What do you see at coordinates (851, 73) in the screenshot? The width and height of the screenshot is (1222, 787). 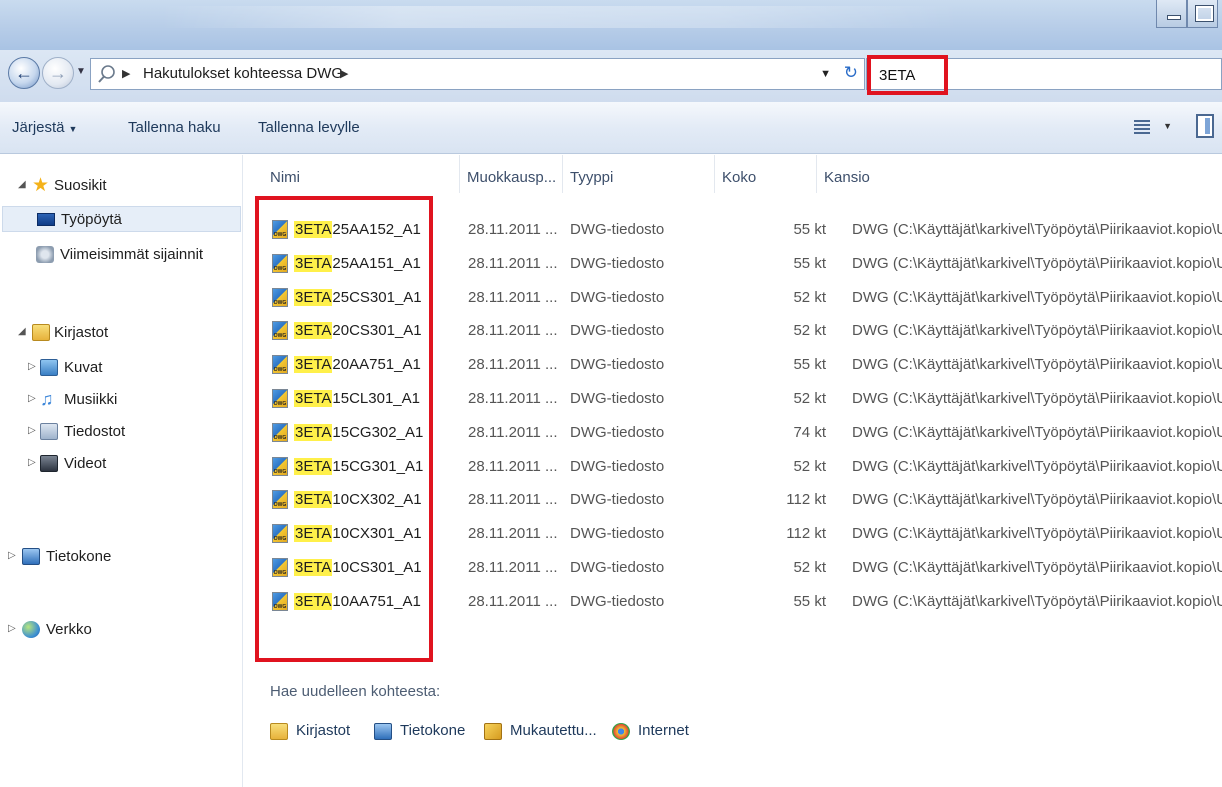 I see `refresh-icon: ↻` at bounding box center [851, 73].